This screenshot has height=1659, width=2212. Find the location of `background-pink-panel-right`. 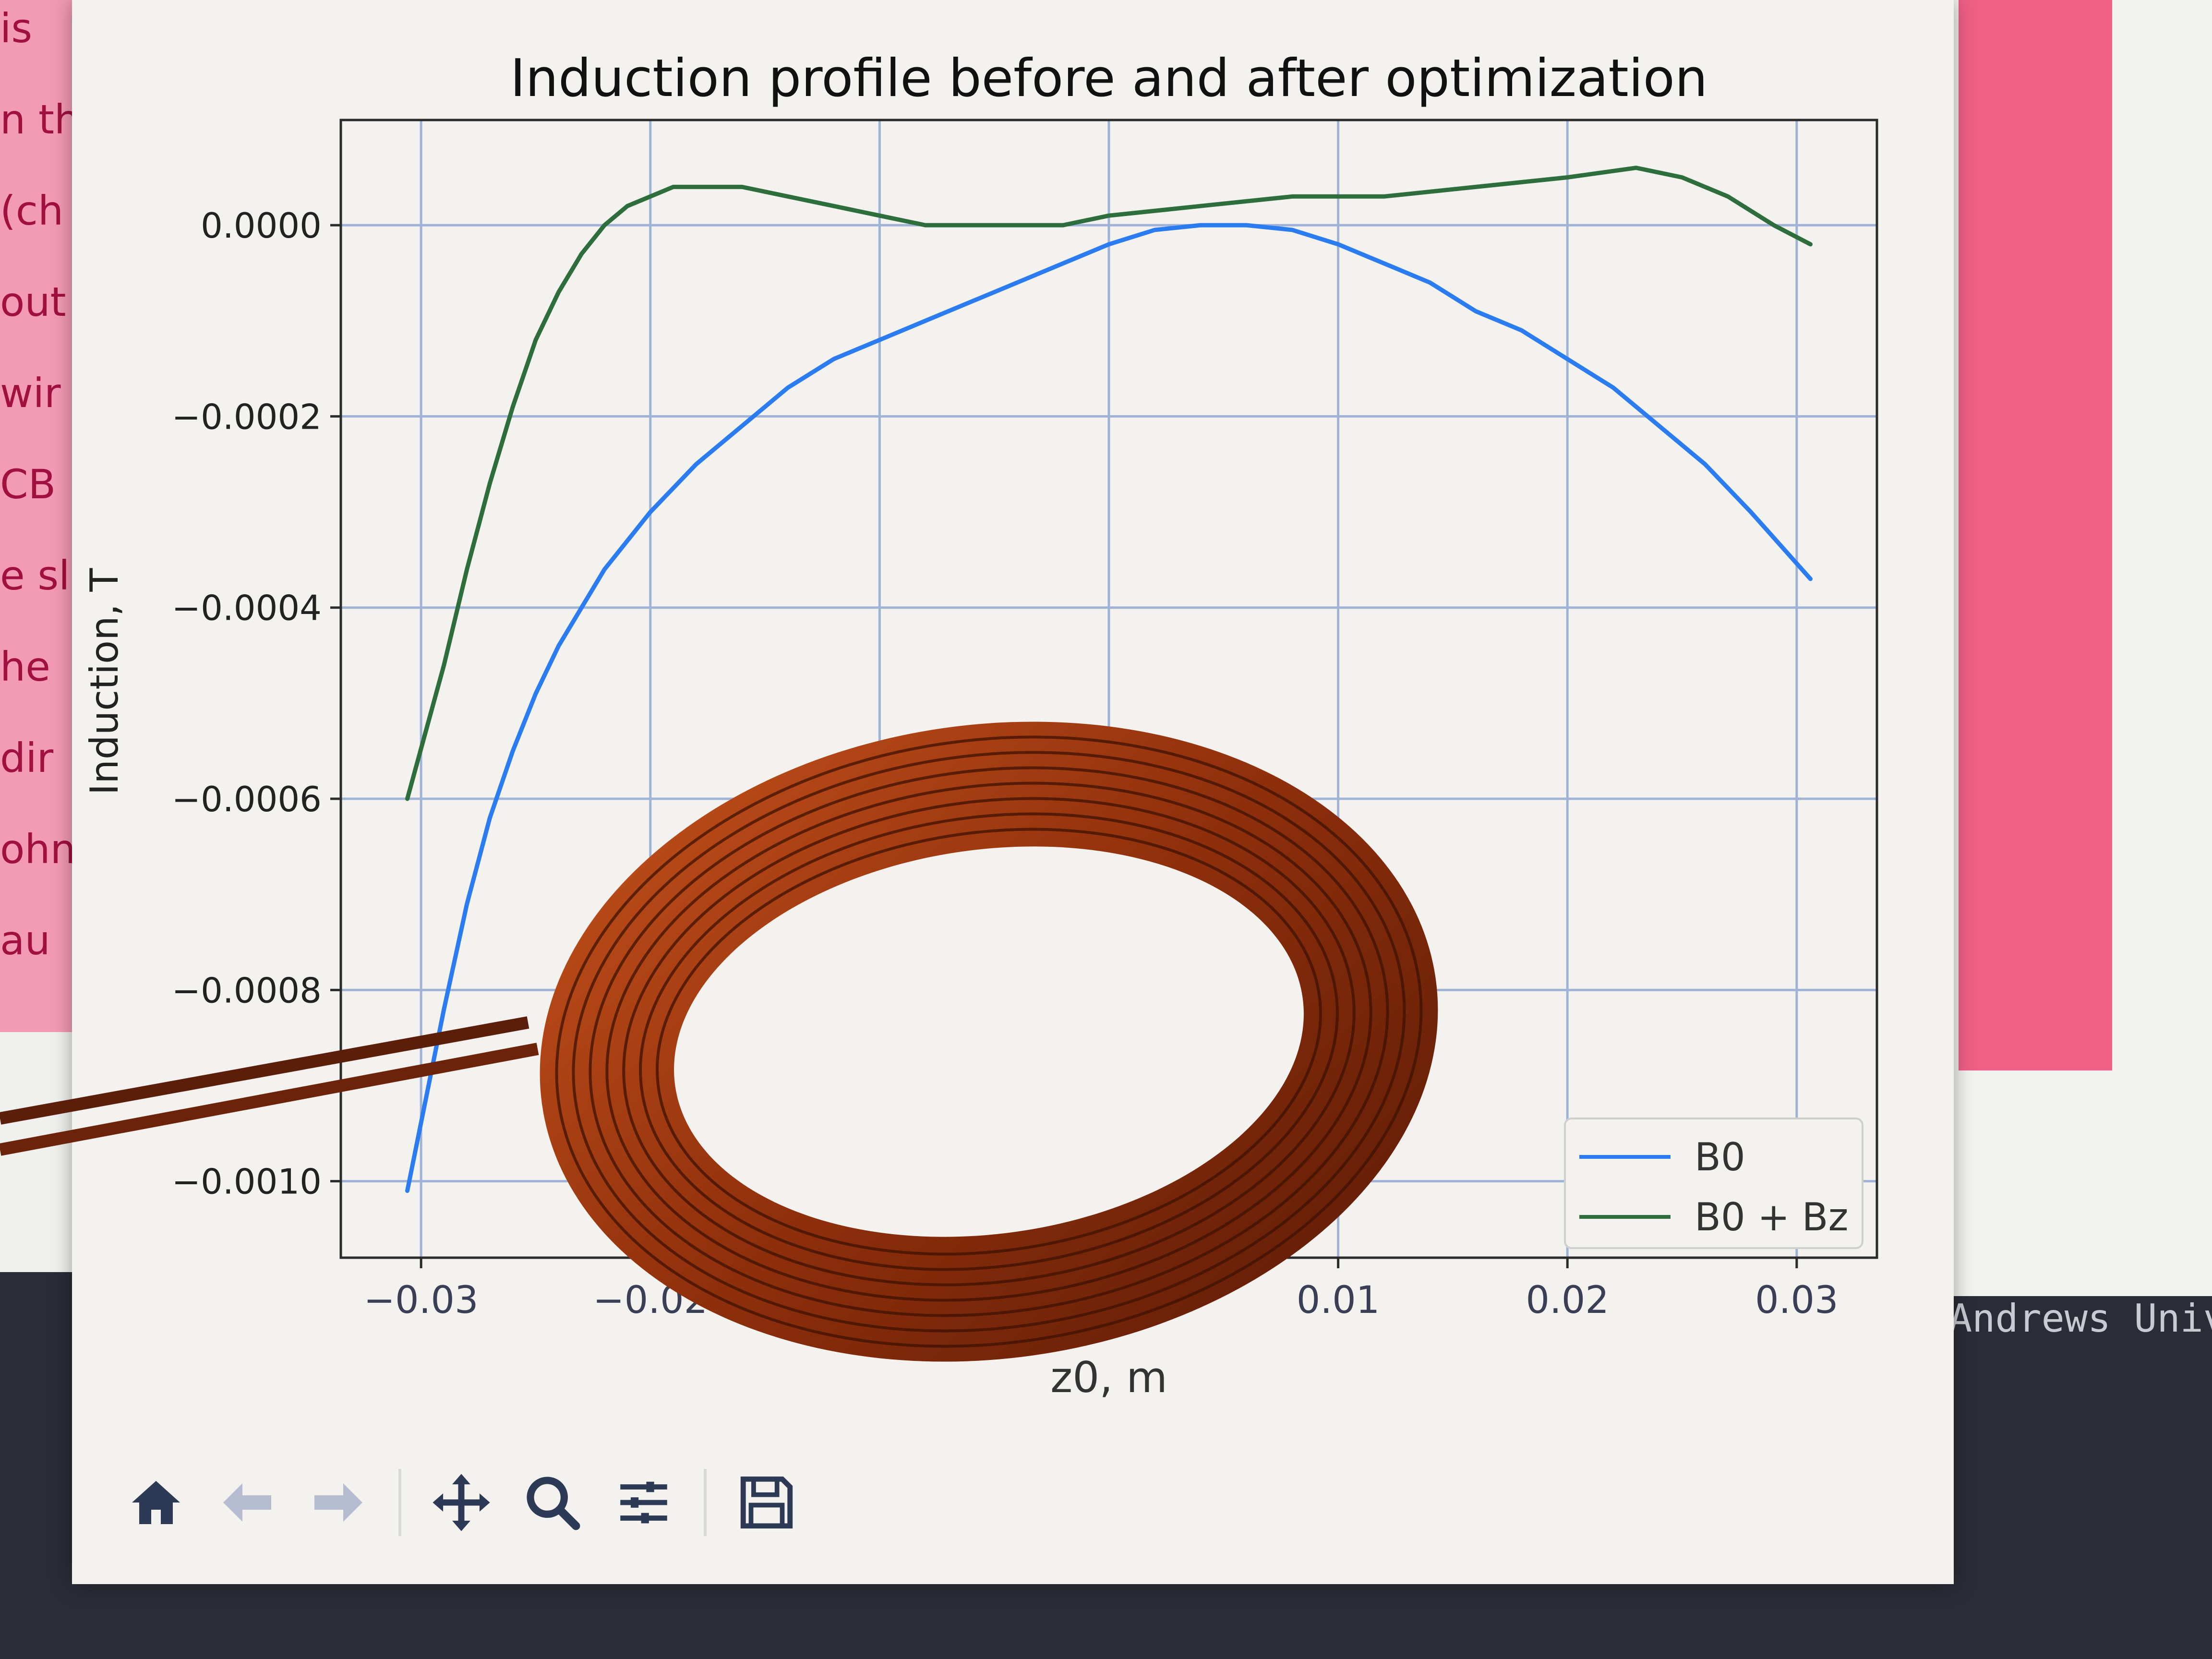

background-pink-panel-right is located at coordinates (2035, 535).